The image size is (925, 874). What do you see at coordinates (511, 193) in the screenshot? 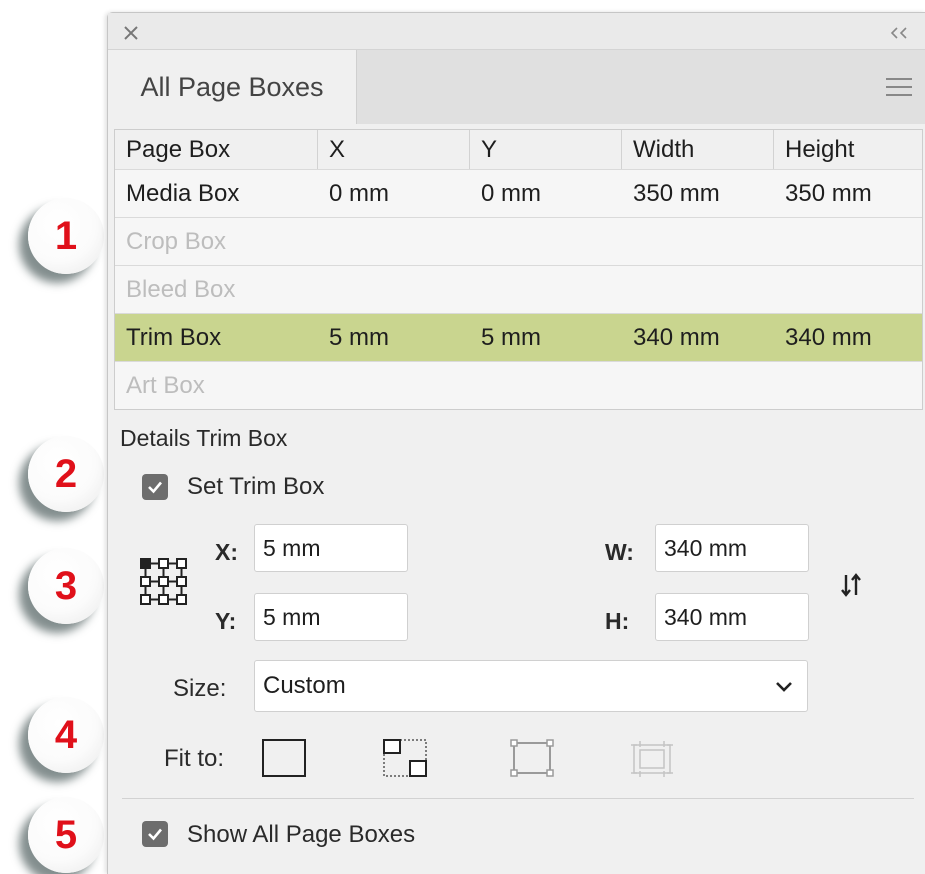
I see `row-y: 0 mm` at bounding box center [511, 193].